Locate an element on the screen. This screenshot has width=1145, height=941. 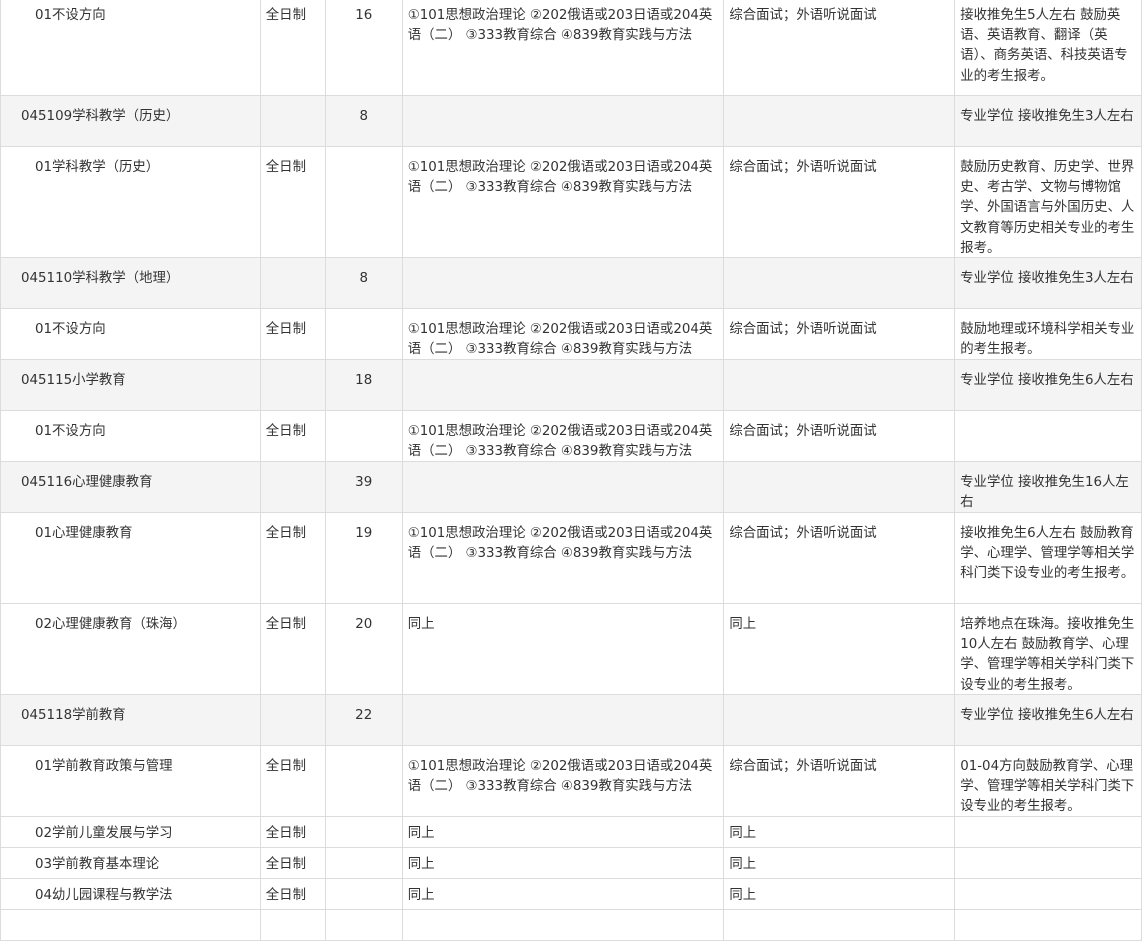
remarks: 鼓励地理或环境科学相关专业的考生报考。 is located at coordinates (1049, 334).